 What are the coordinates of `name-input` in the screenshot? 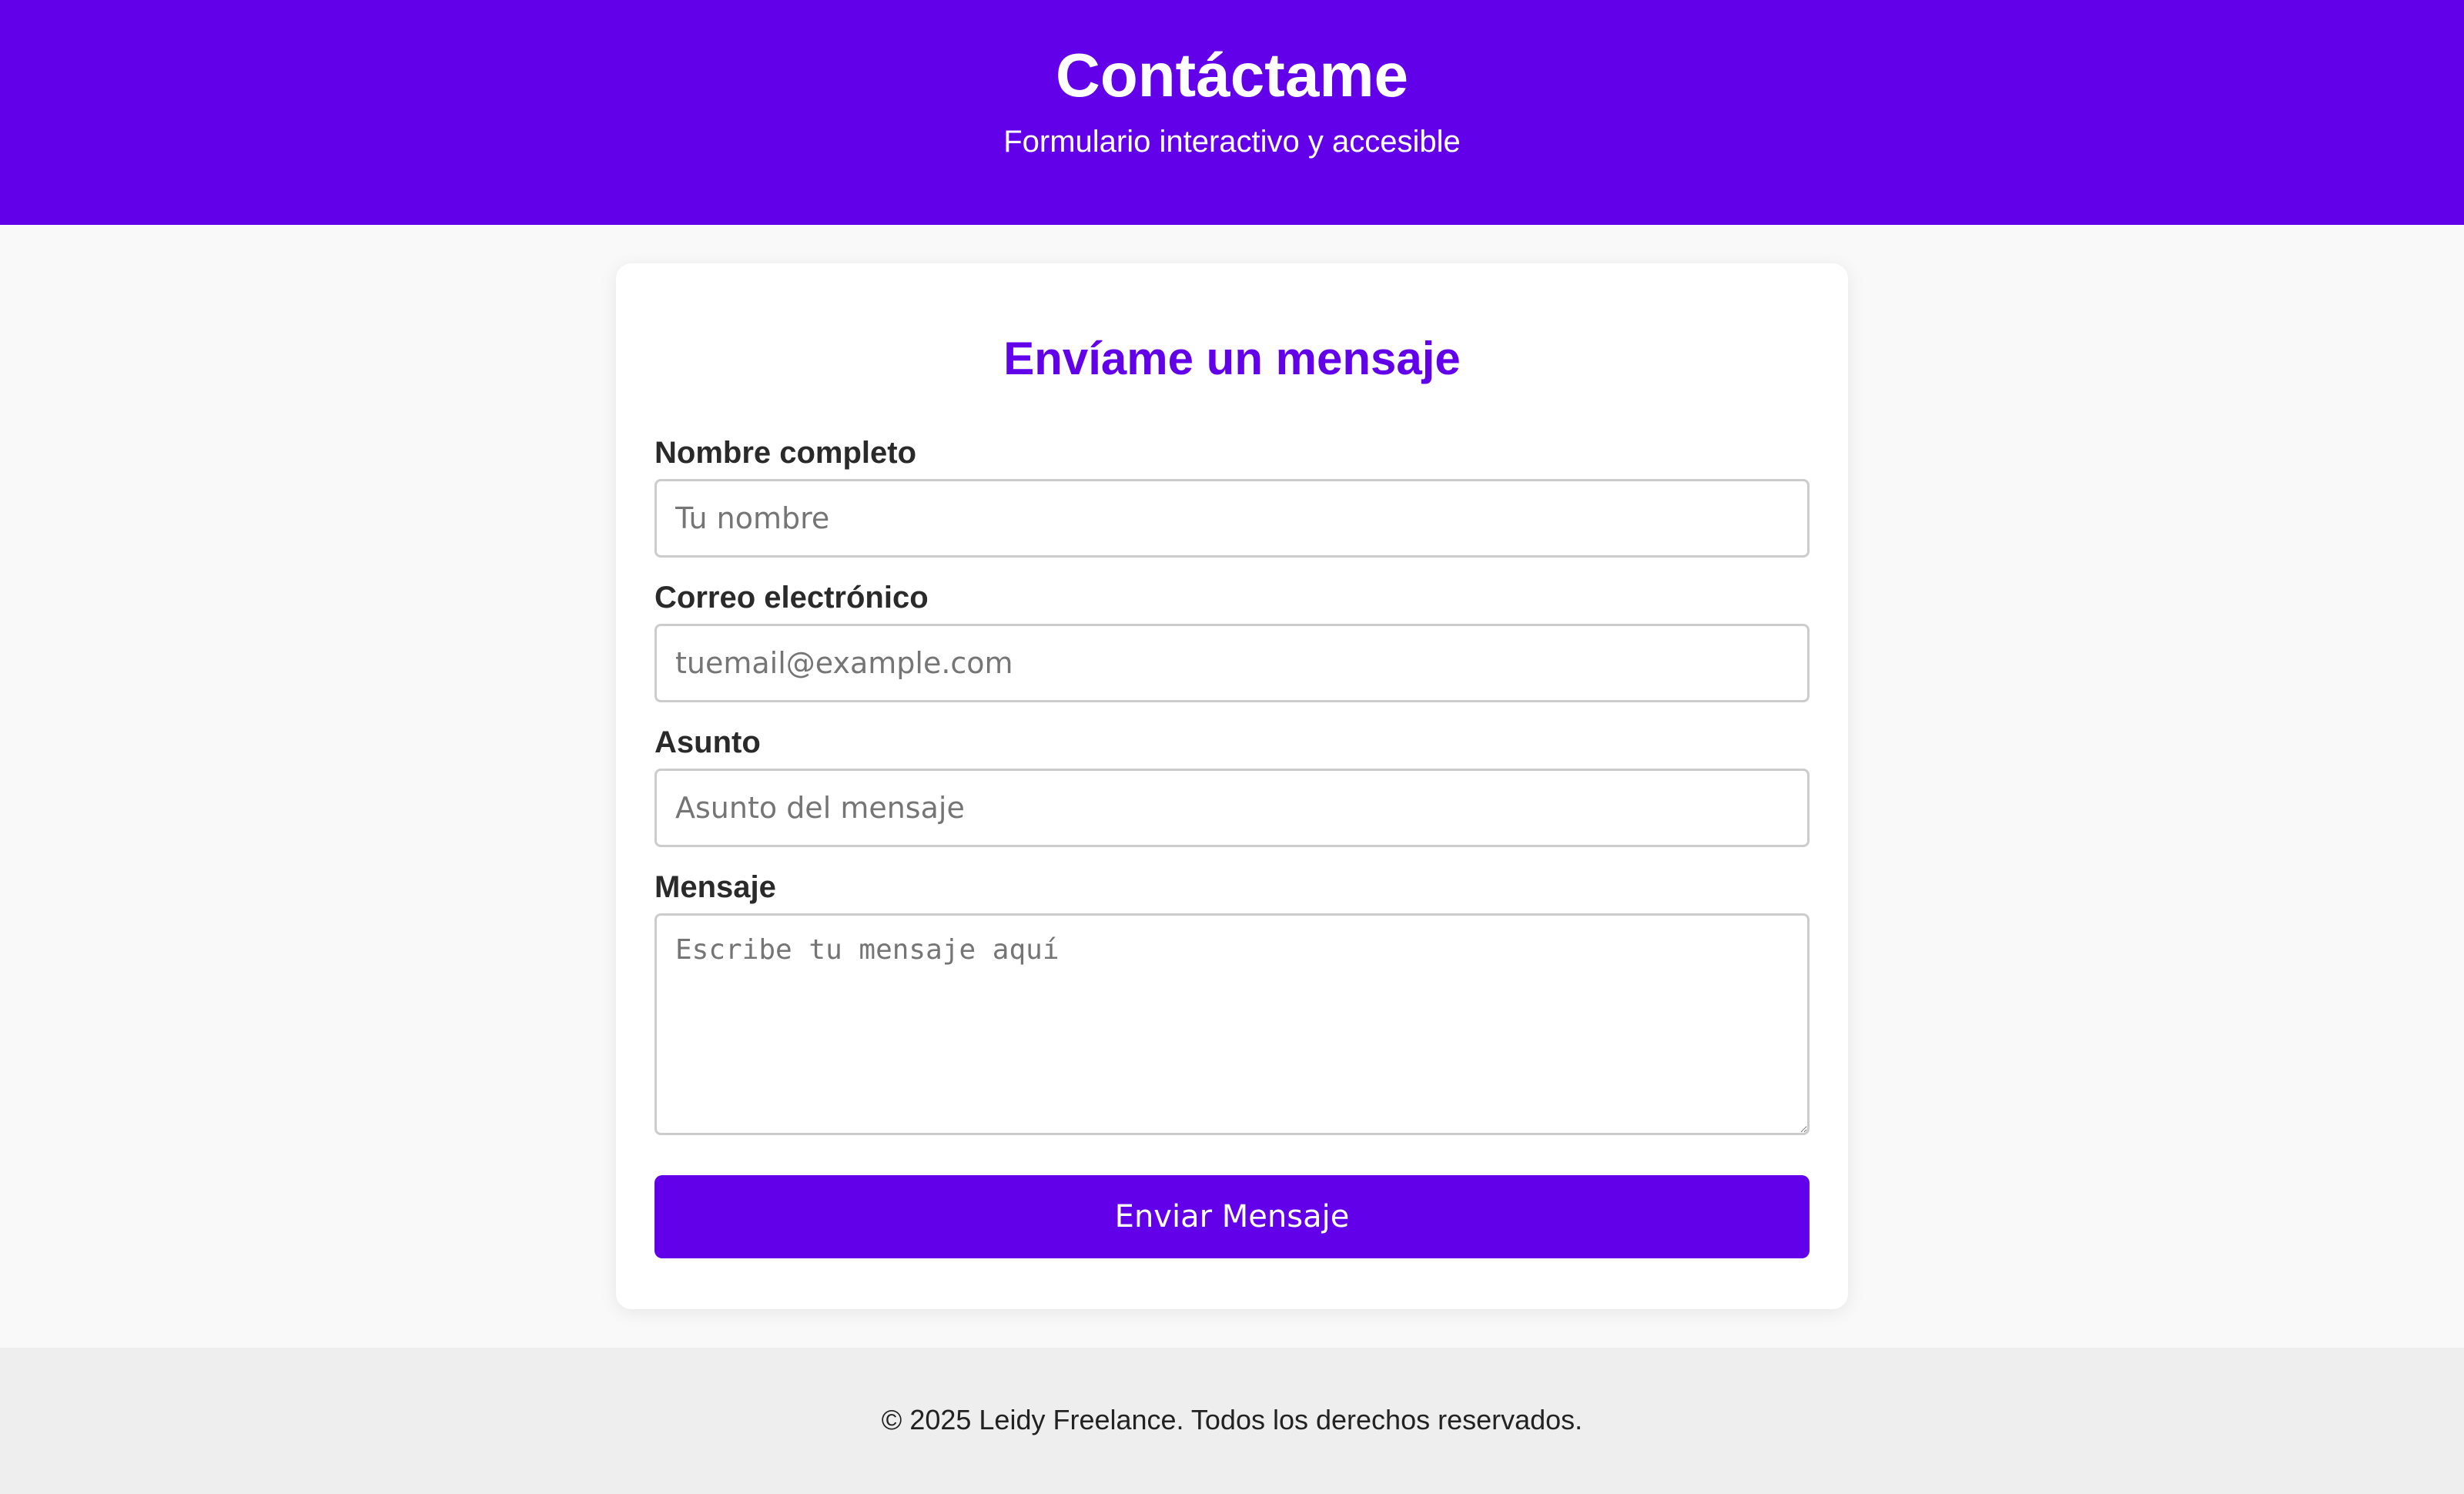 It's located at (1232, 518).